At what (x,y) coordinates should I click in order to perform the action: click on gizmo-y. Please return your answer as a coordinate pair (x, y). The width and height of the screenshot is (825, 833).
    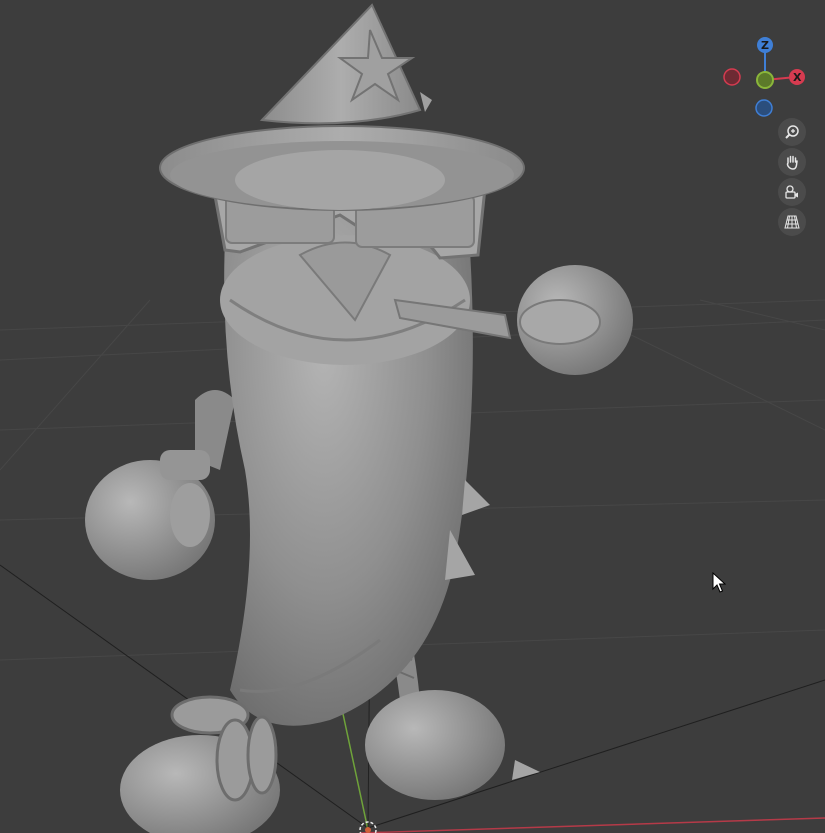
    Looking at the image, I should click on (765, 80).